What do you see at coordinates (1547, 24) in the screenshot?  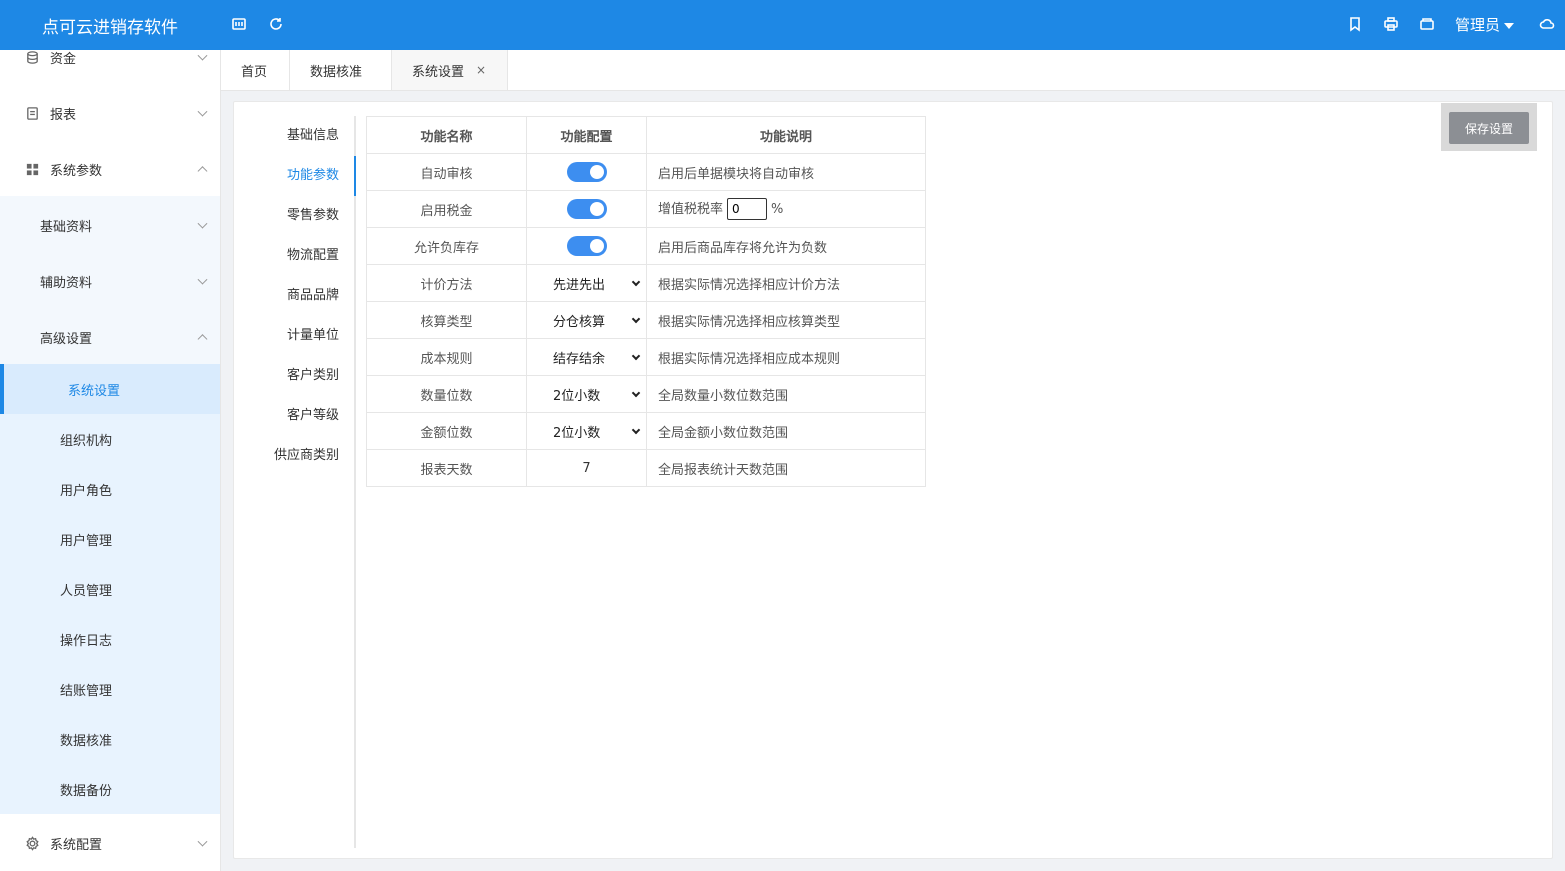 I see `cloud-icon` at bounding box center [1547, 24].